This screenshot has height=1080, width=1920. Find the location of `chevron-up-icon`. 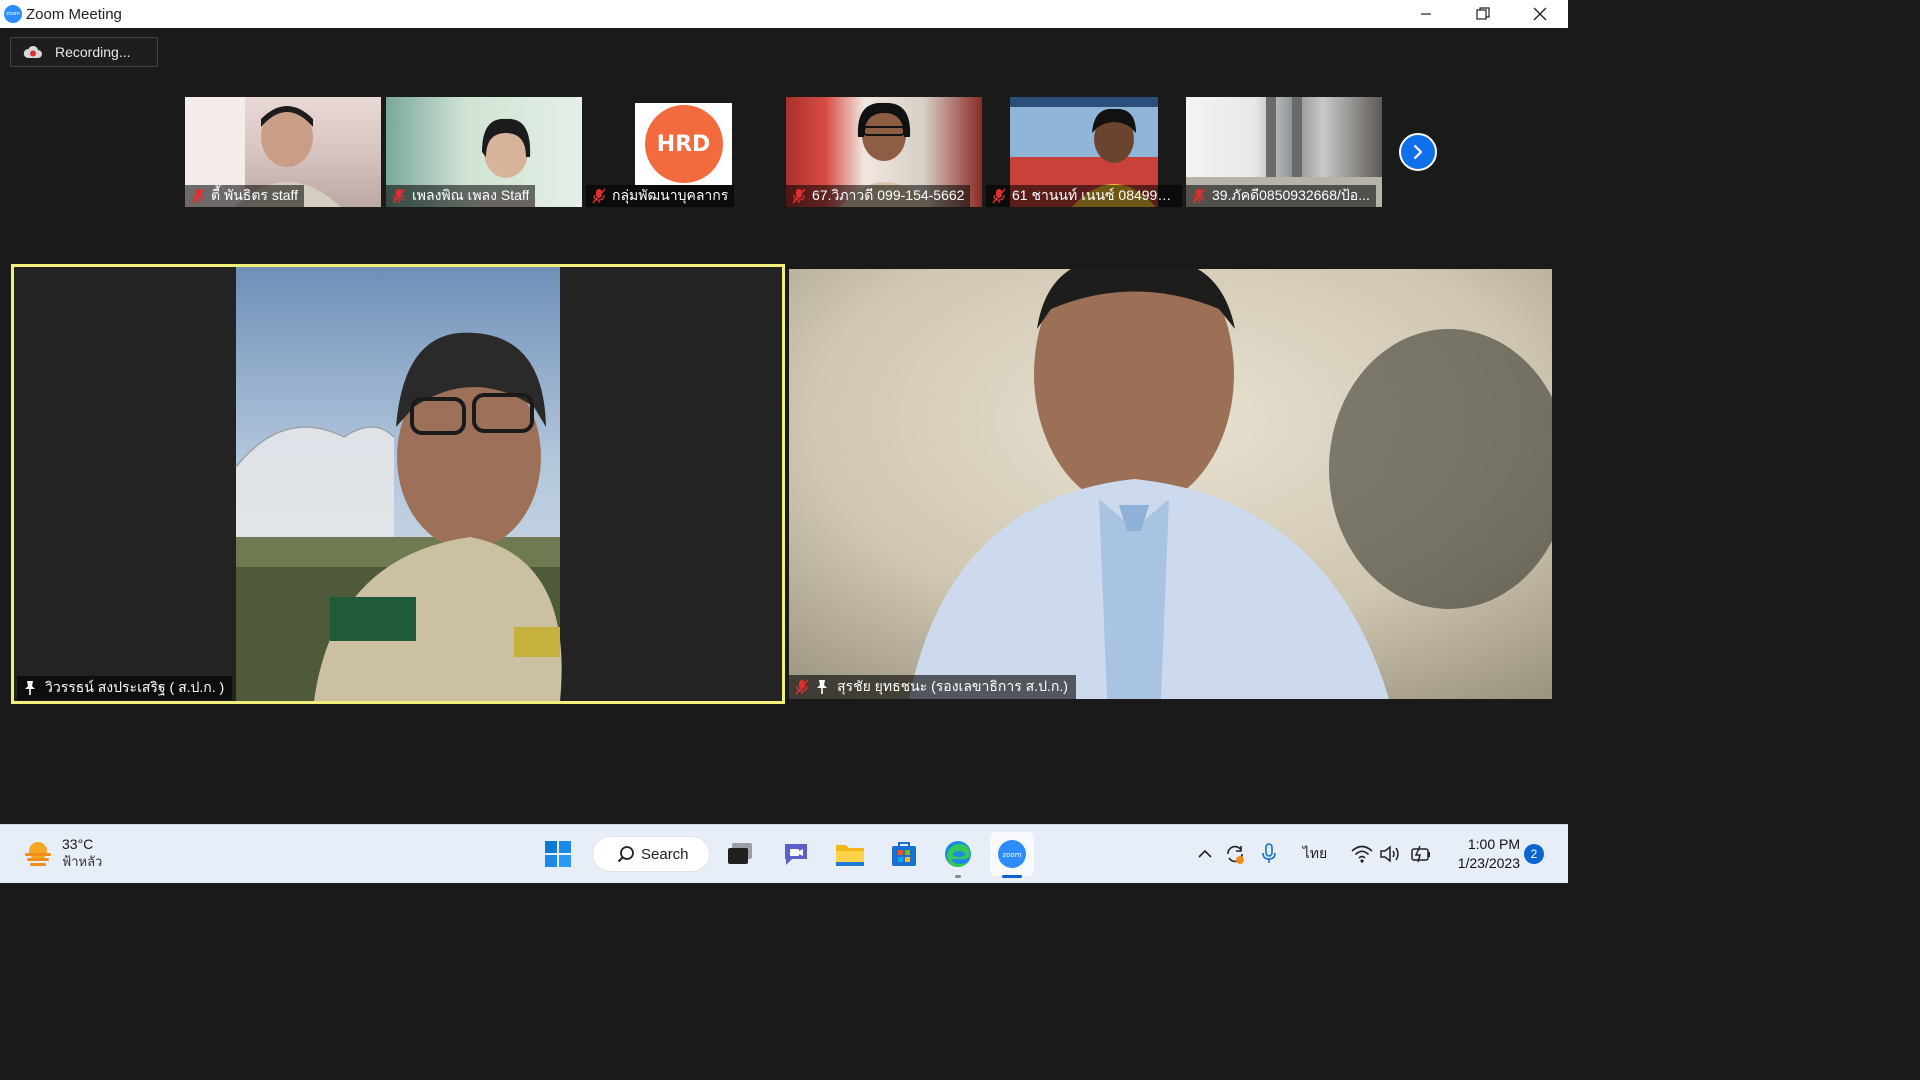

chevron-up-icon is located at coordinates (1205, 853).